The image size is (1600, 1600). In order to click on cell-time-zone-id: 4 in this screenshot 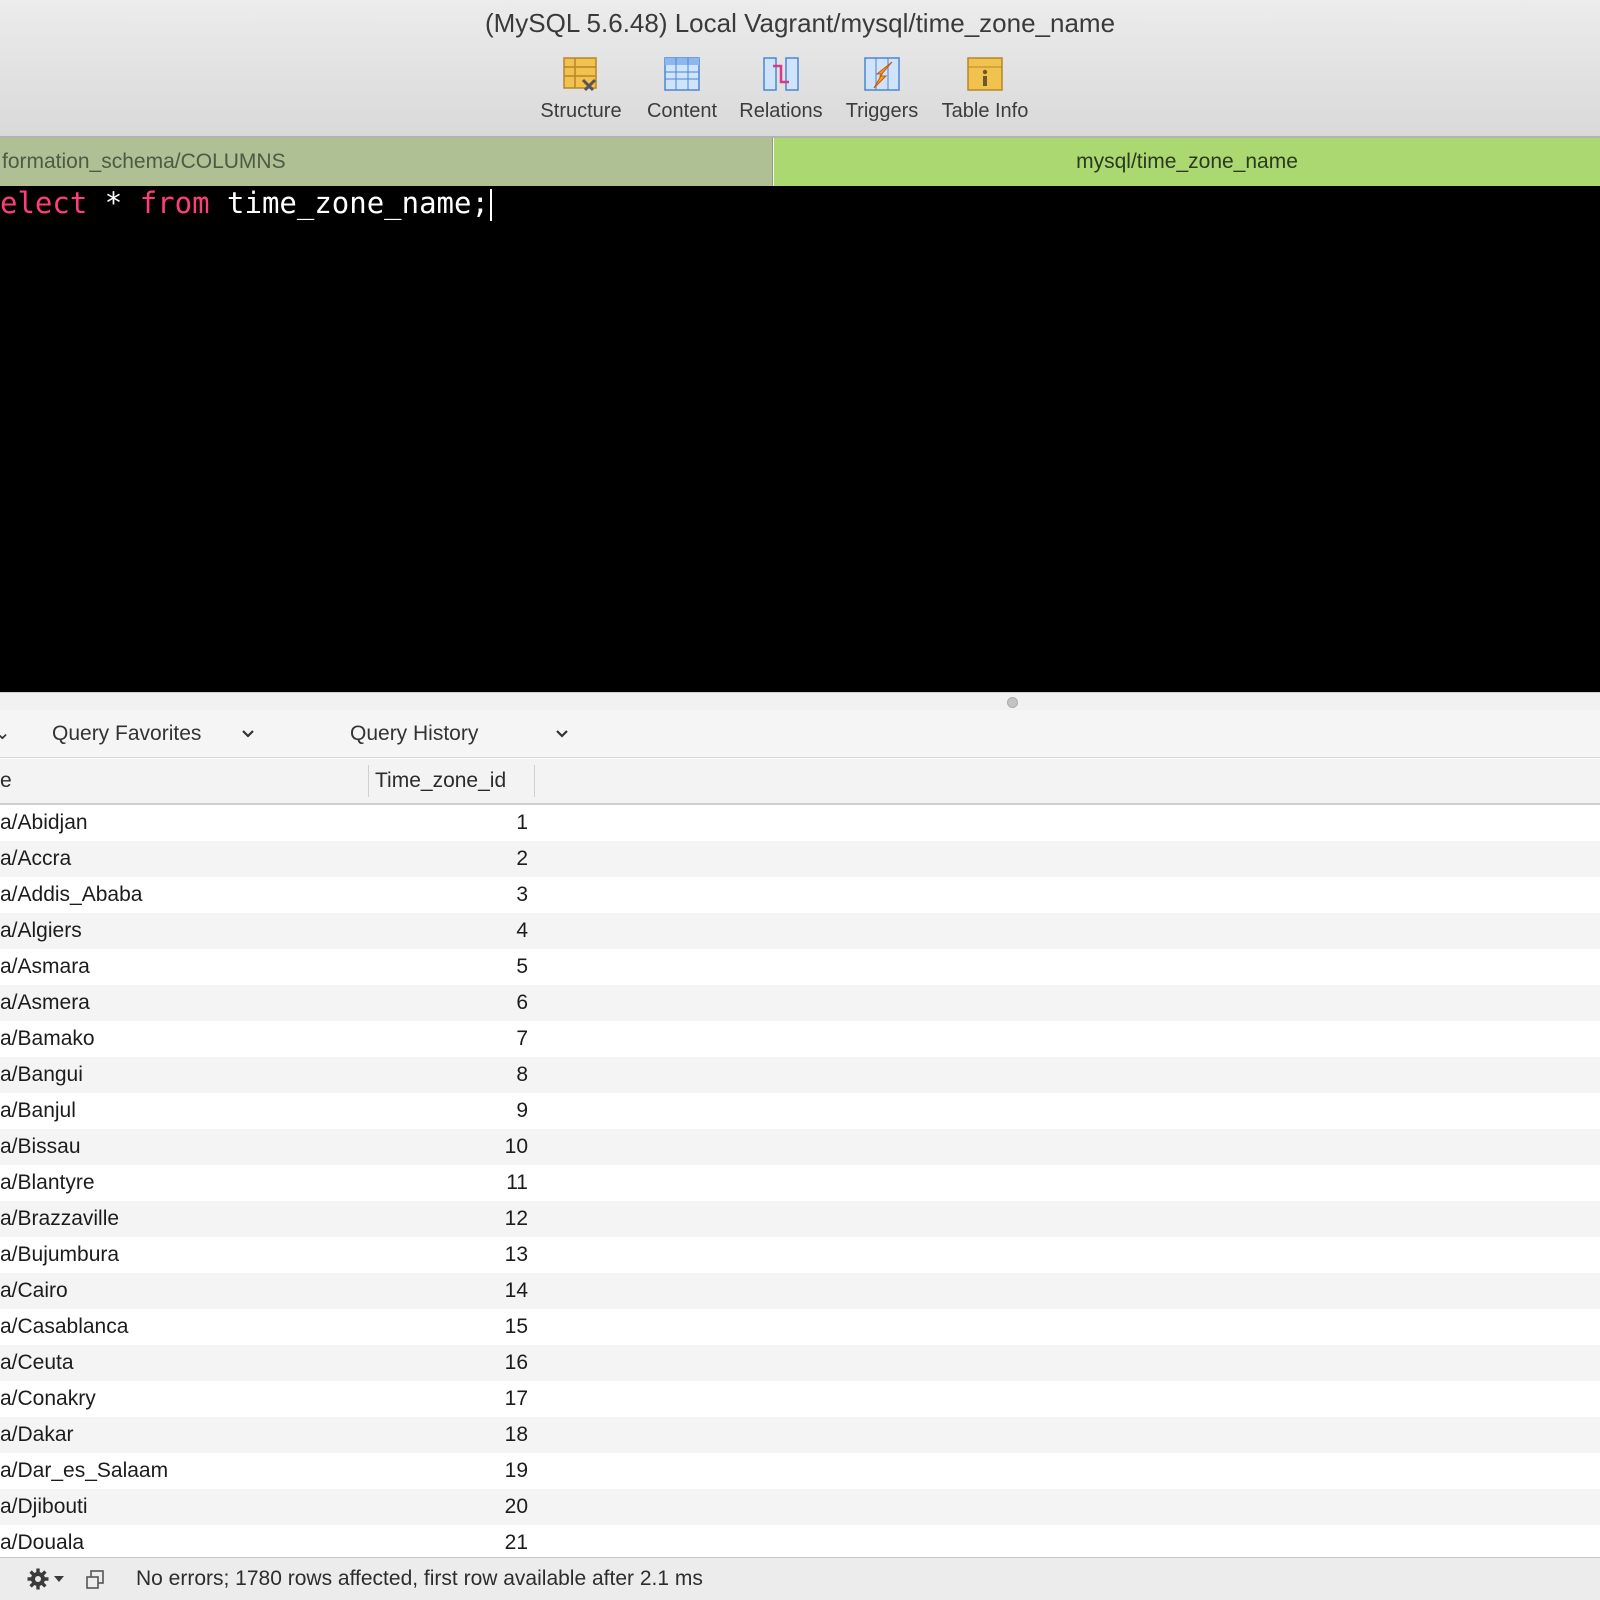, I will do `click(444, 931)`.